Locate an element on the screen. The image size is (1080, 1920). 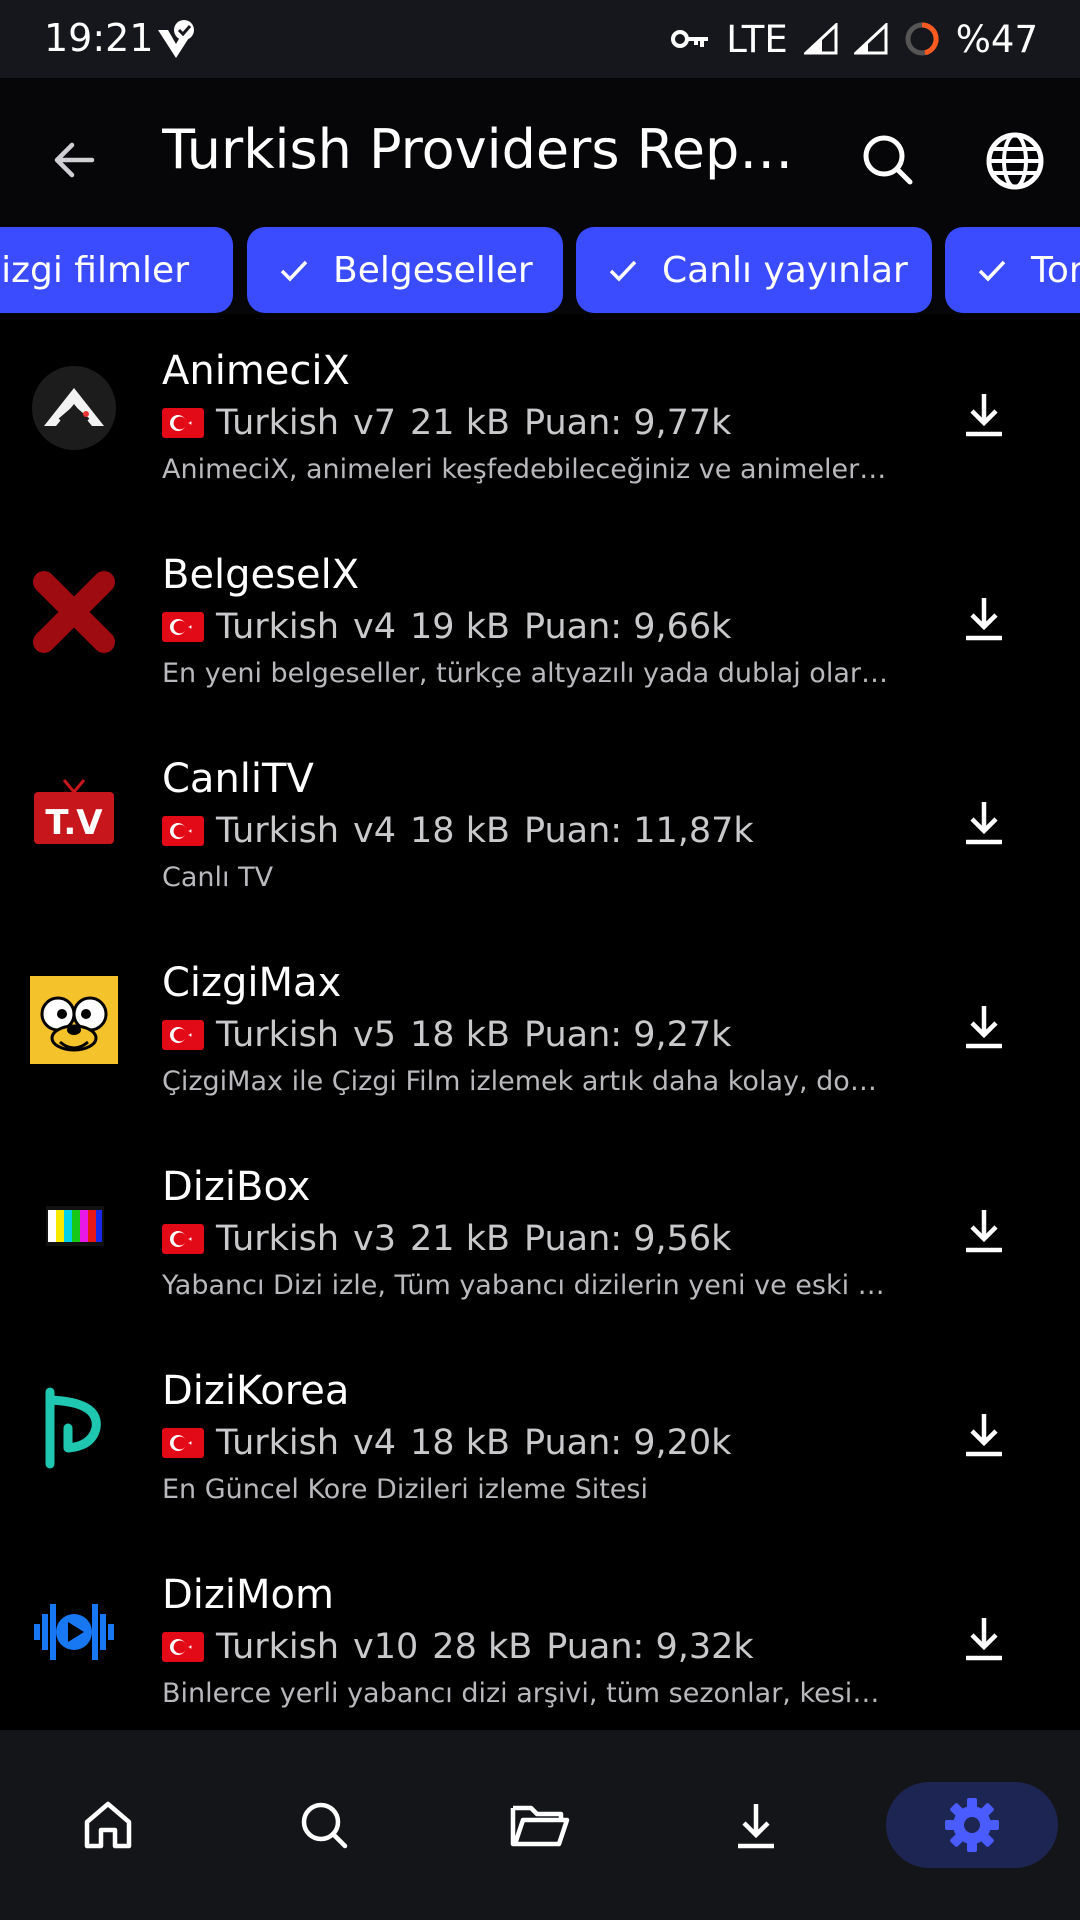
nav-search is located at coordinates (324, 1825).